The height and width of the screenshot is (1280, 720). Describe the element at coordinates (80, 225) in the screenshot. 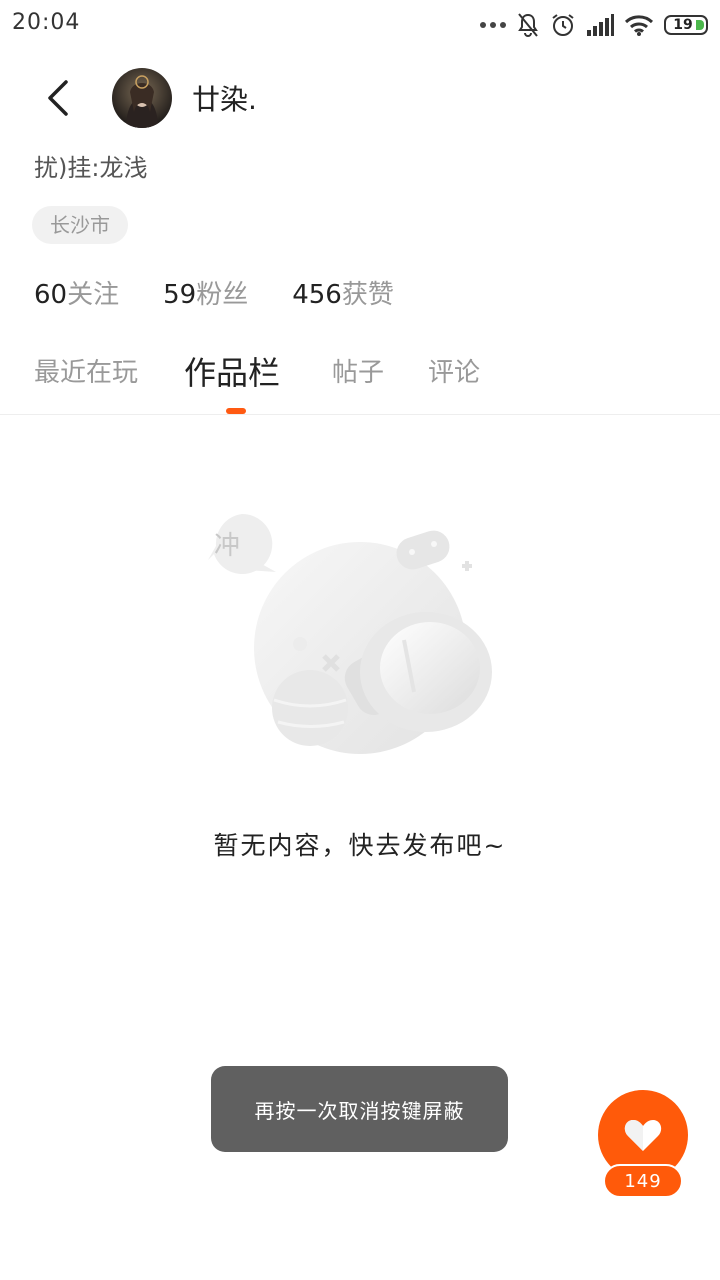

I see `location-tag: 长沙市` at that location.